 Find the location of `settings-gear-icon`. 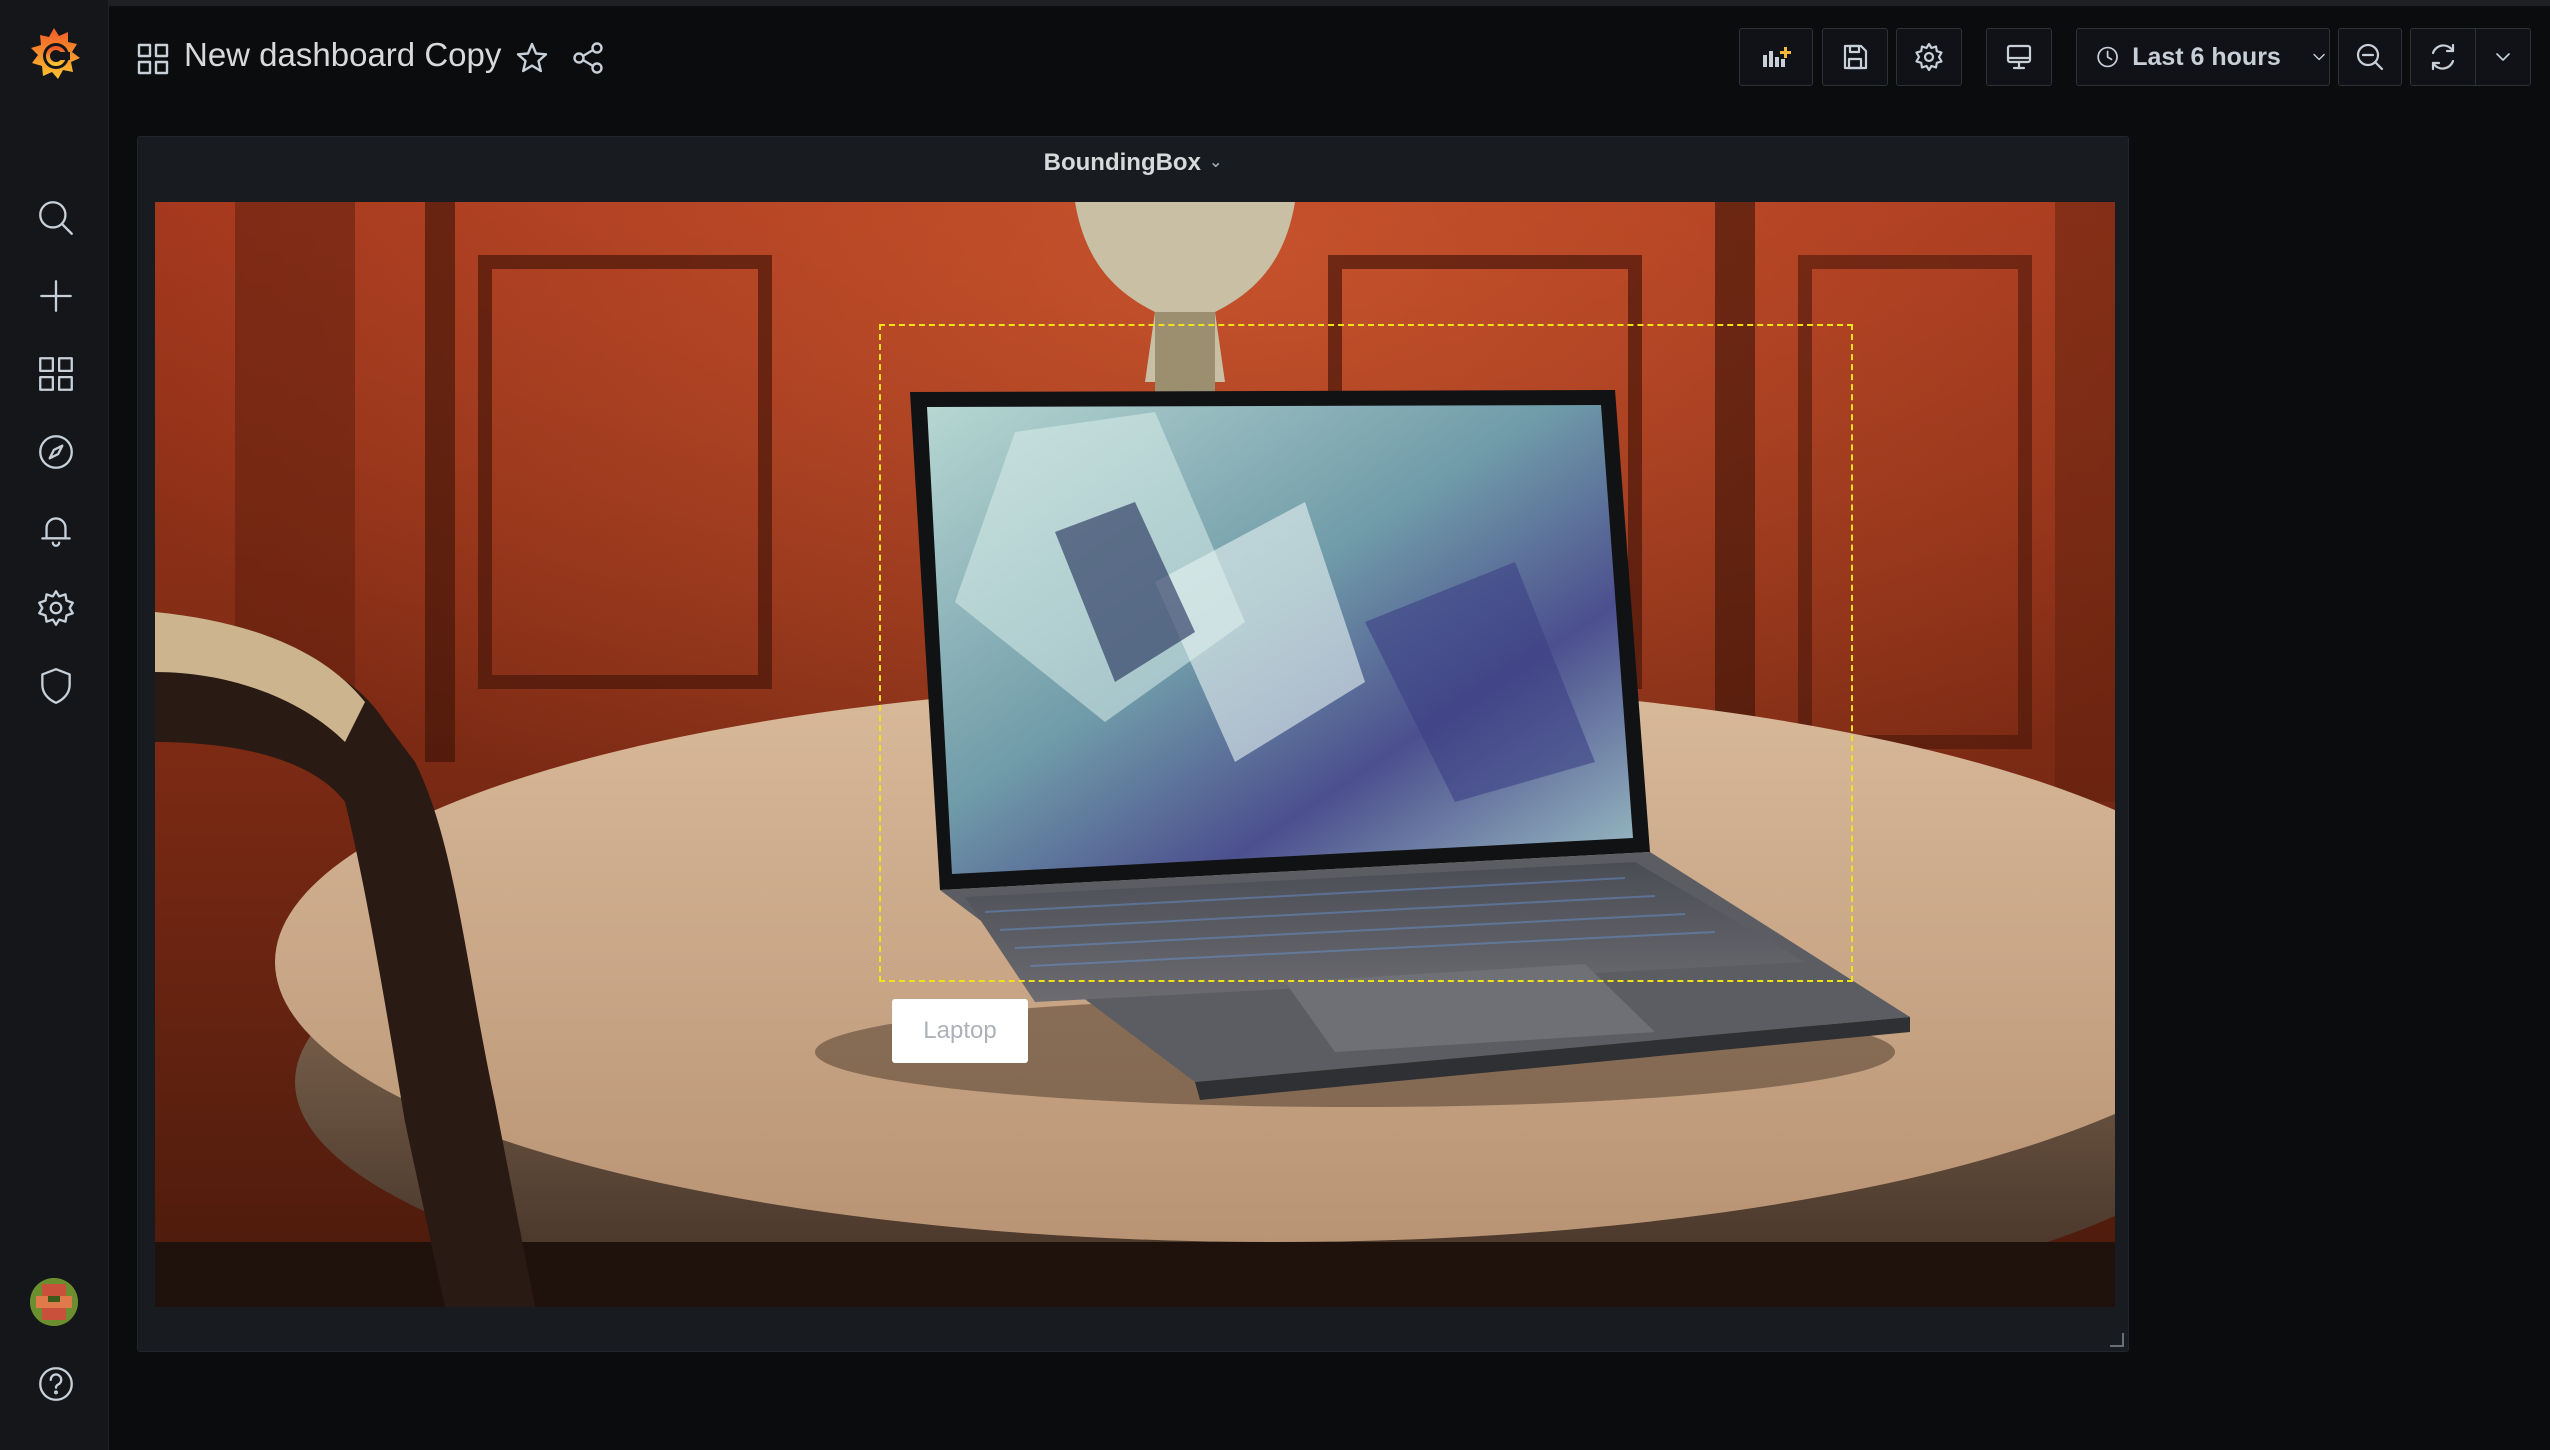

settings-gear-icon is located at coordinates (1929, 57).